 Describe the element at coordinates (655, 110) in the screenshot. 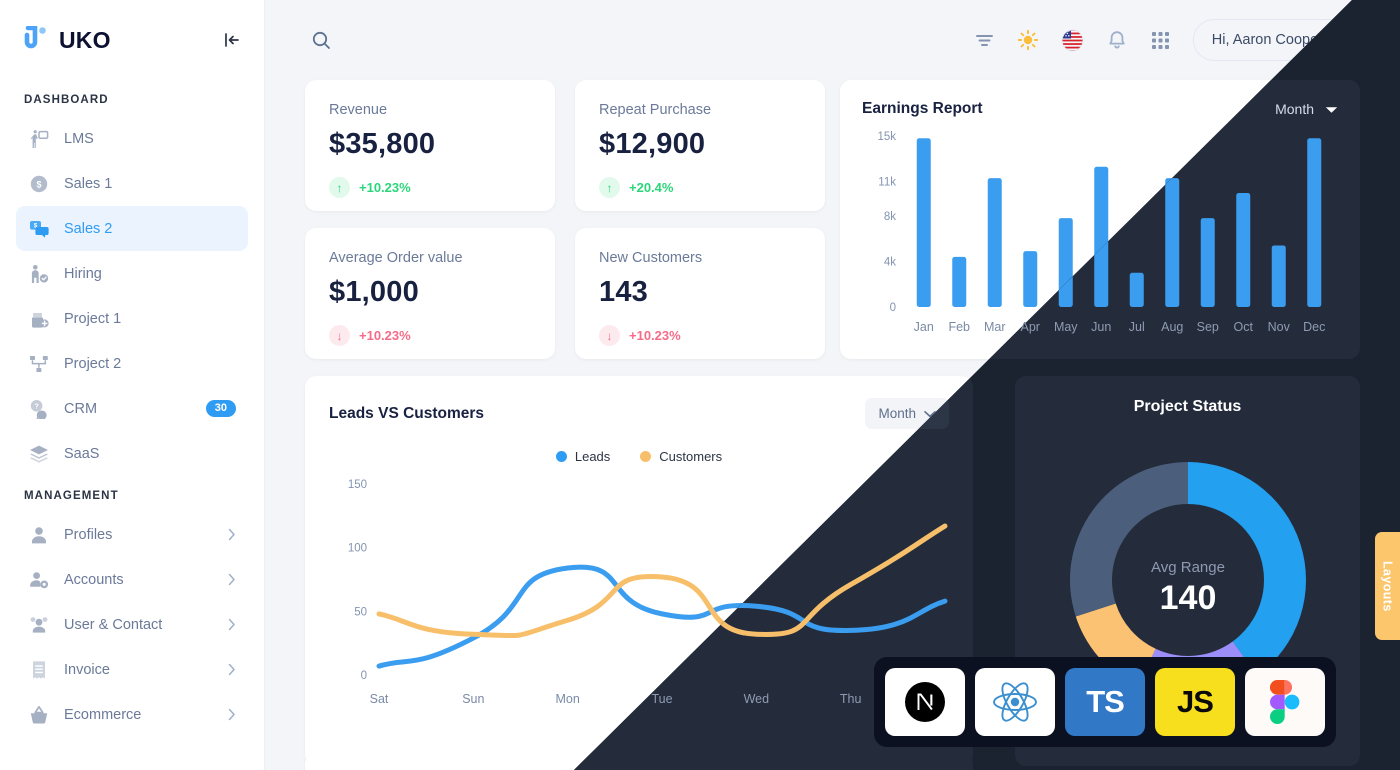

I see `stat-label: Repeat Purchase` at that location.